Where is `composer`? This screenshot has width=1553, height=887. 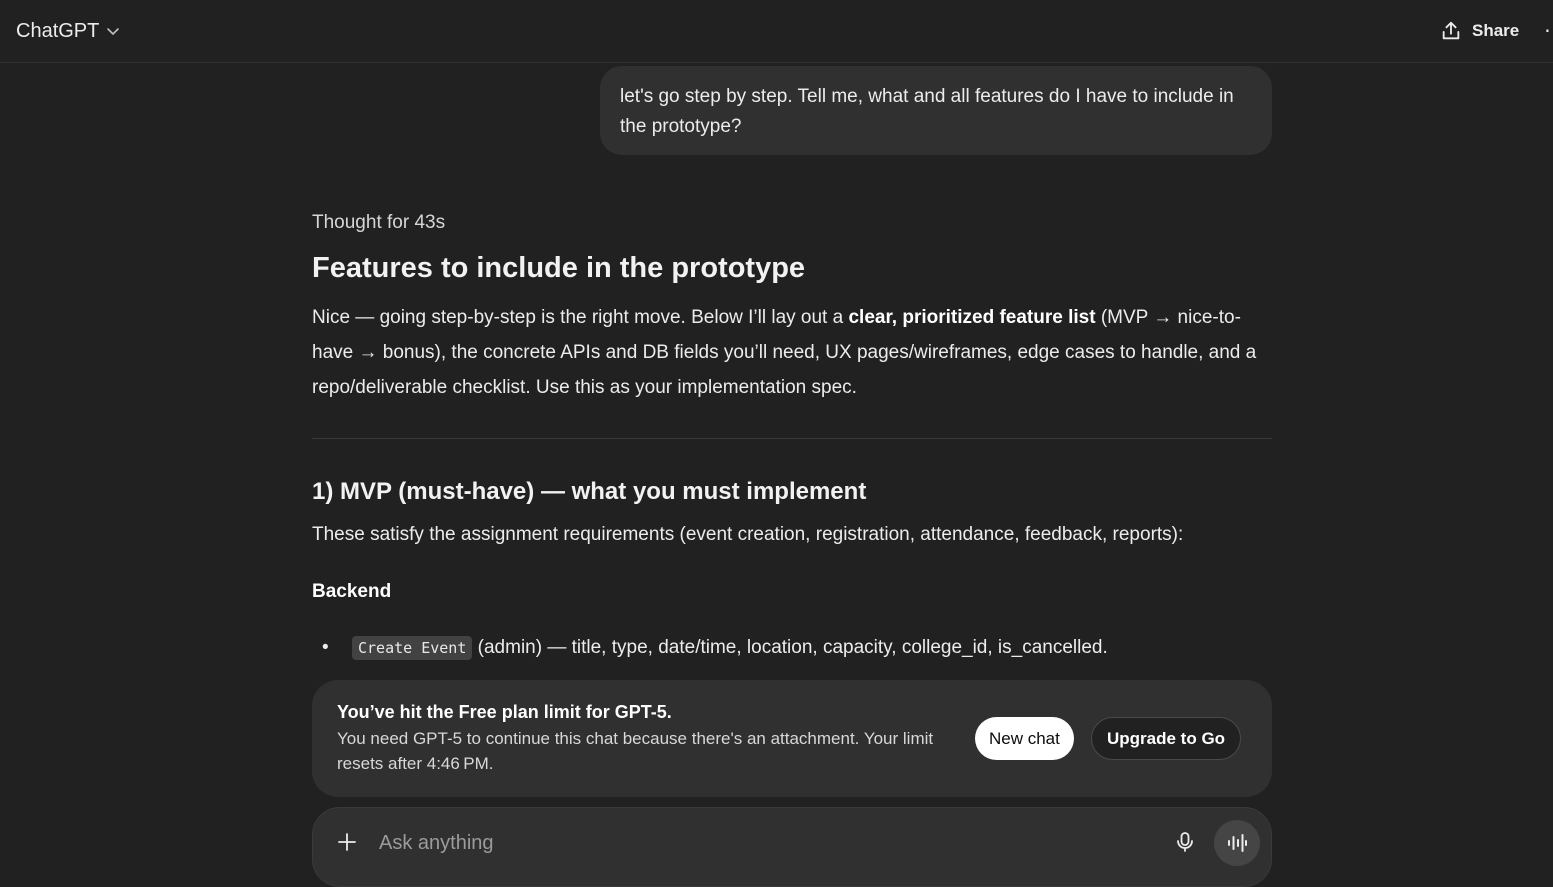 composer is located at coordinates (792, 847).